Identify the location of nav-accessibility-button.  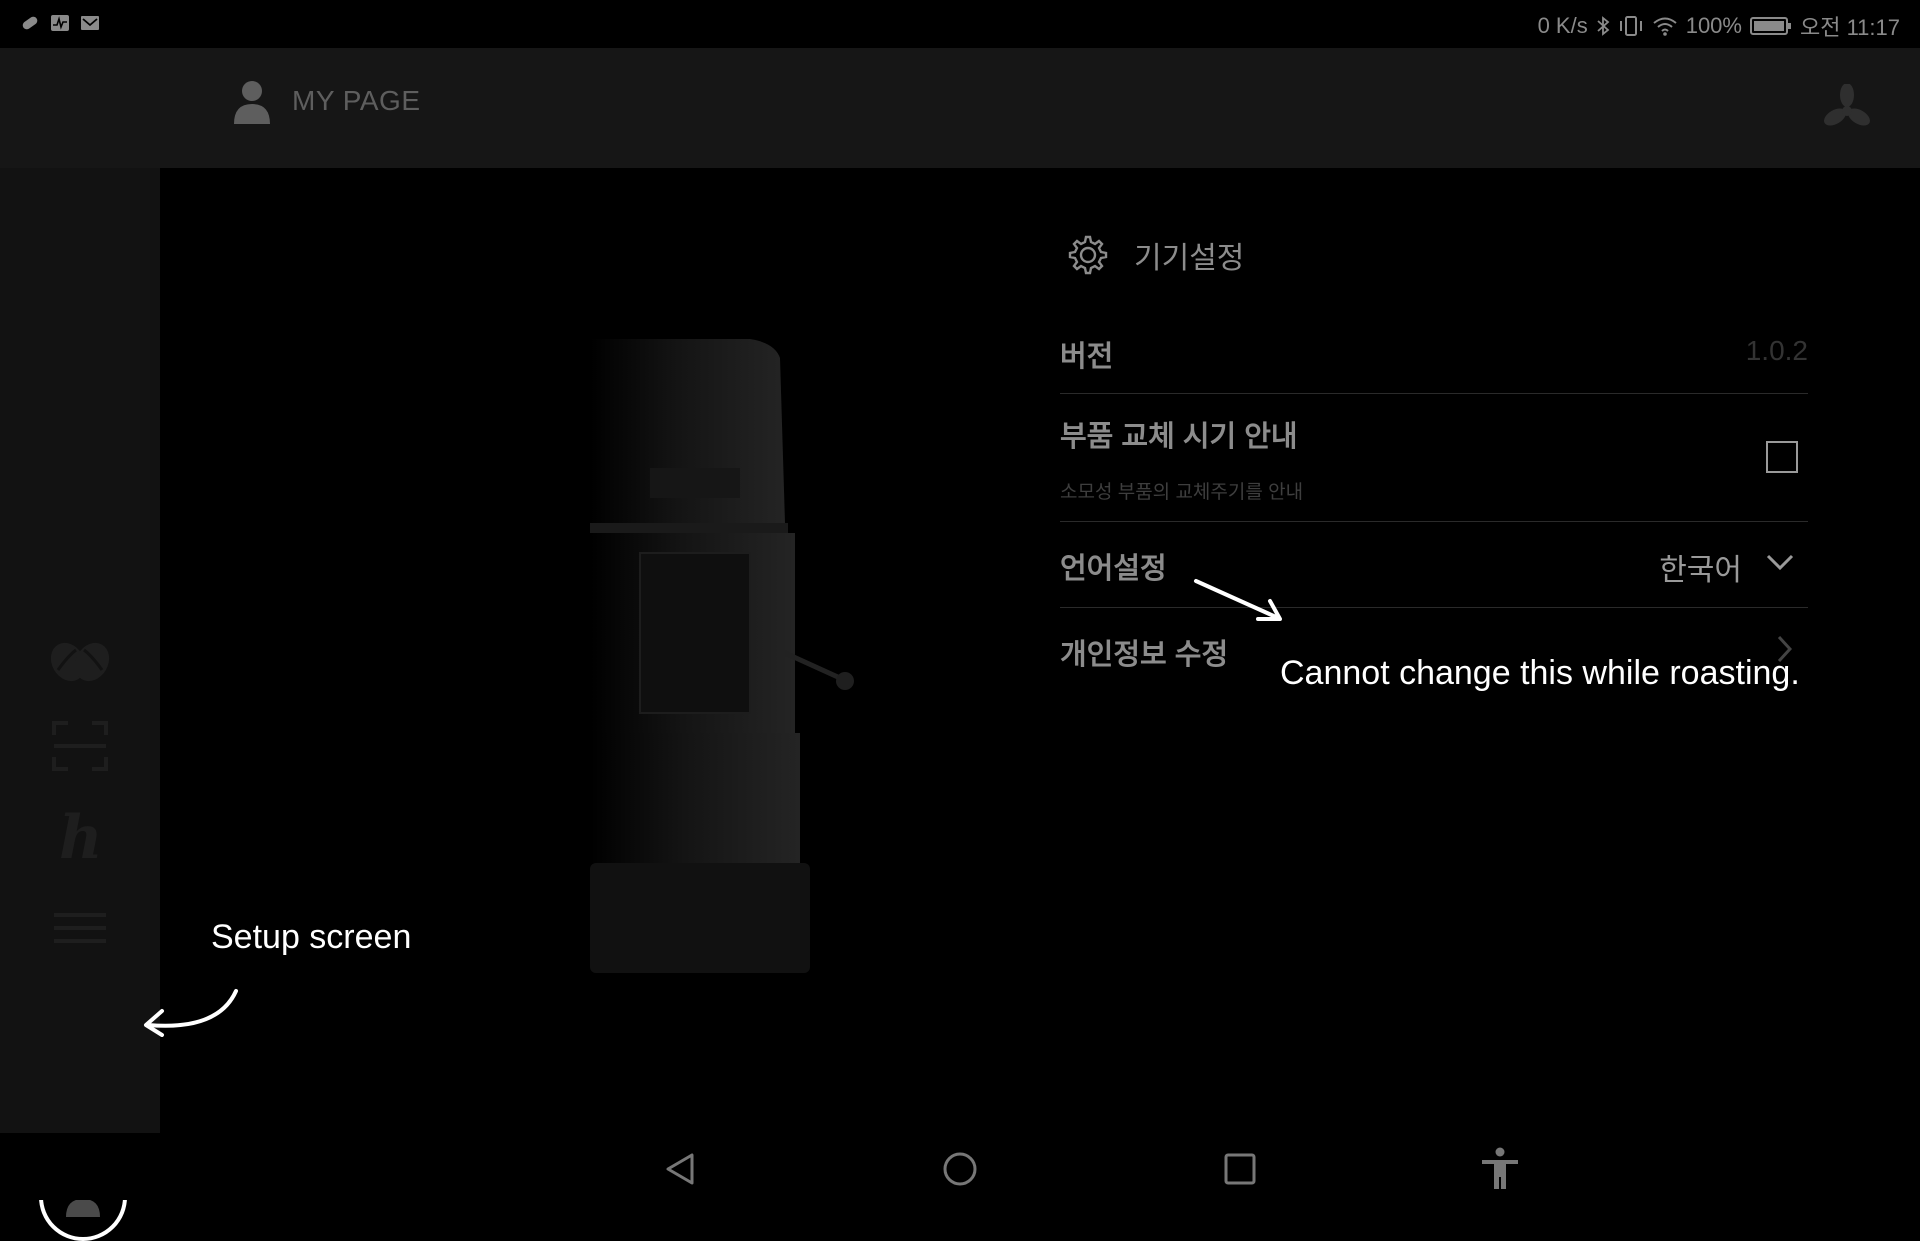
(1500, 1169).